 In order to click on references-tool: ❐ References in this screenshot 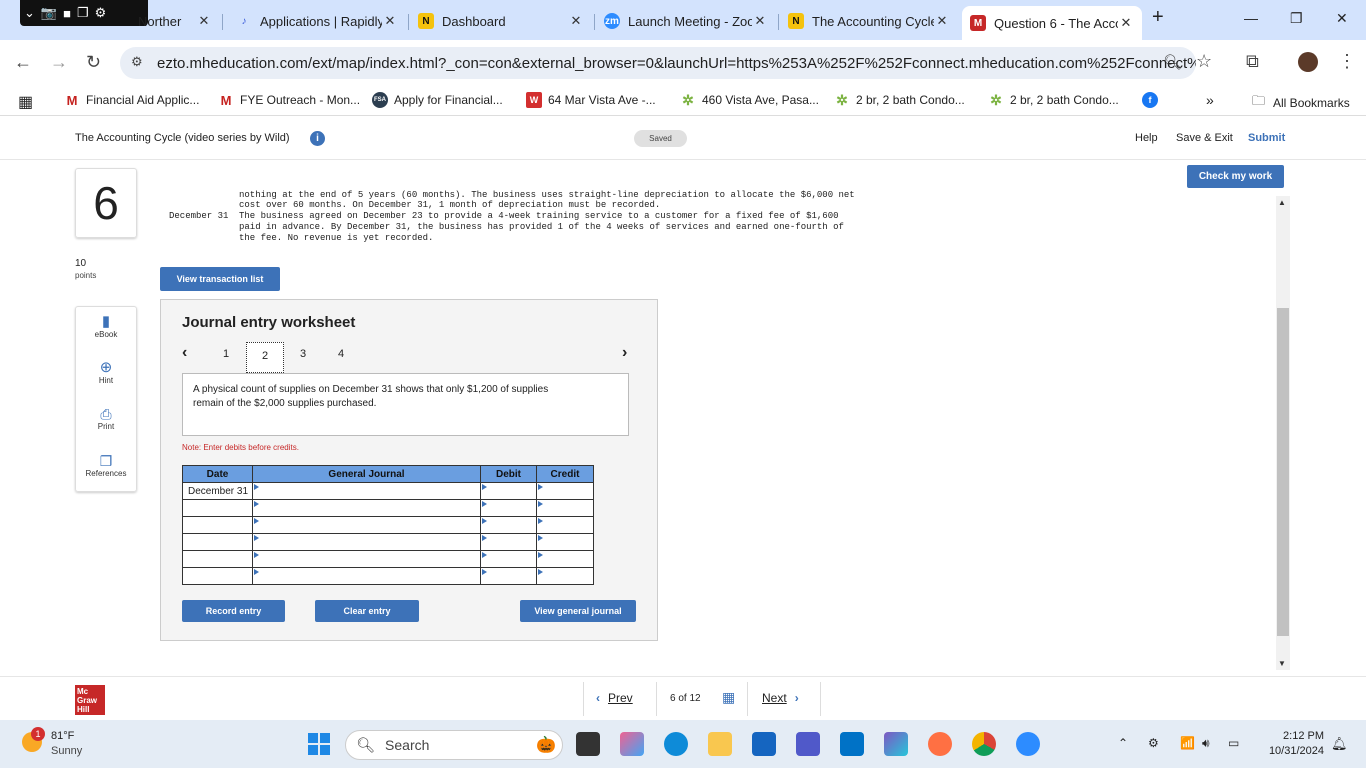, I will do `click(106, 465)`.